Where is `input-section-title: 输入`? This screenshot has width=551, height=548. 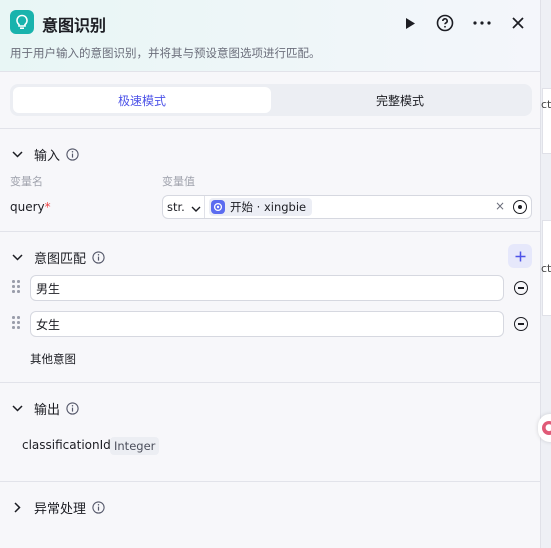 input-section-title: 输入 is located at coordinates (47, 156).